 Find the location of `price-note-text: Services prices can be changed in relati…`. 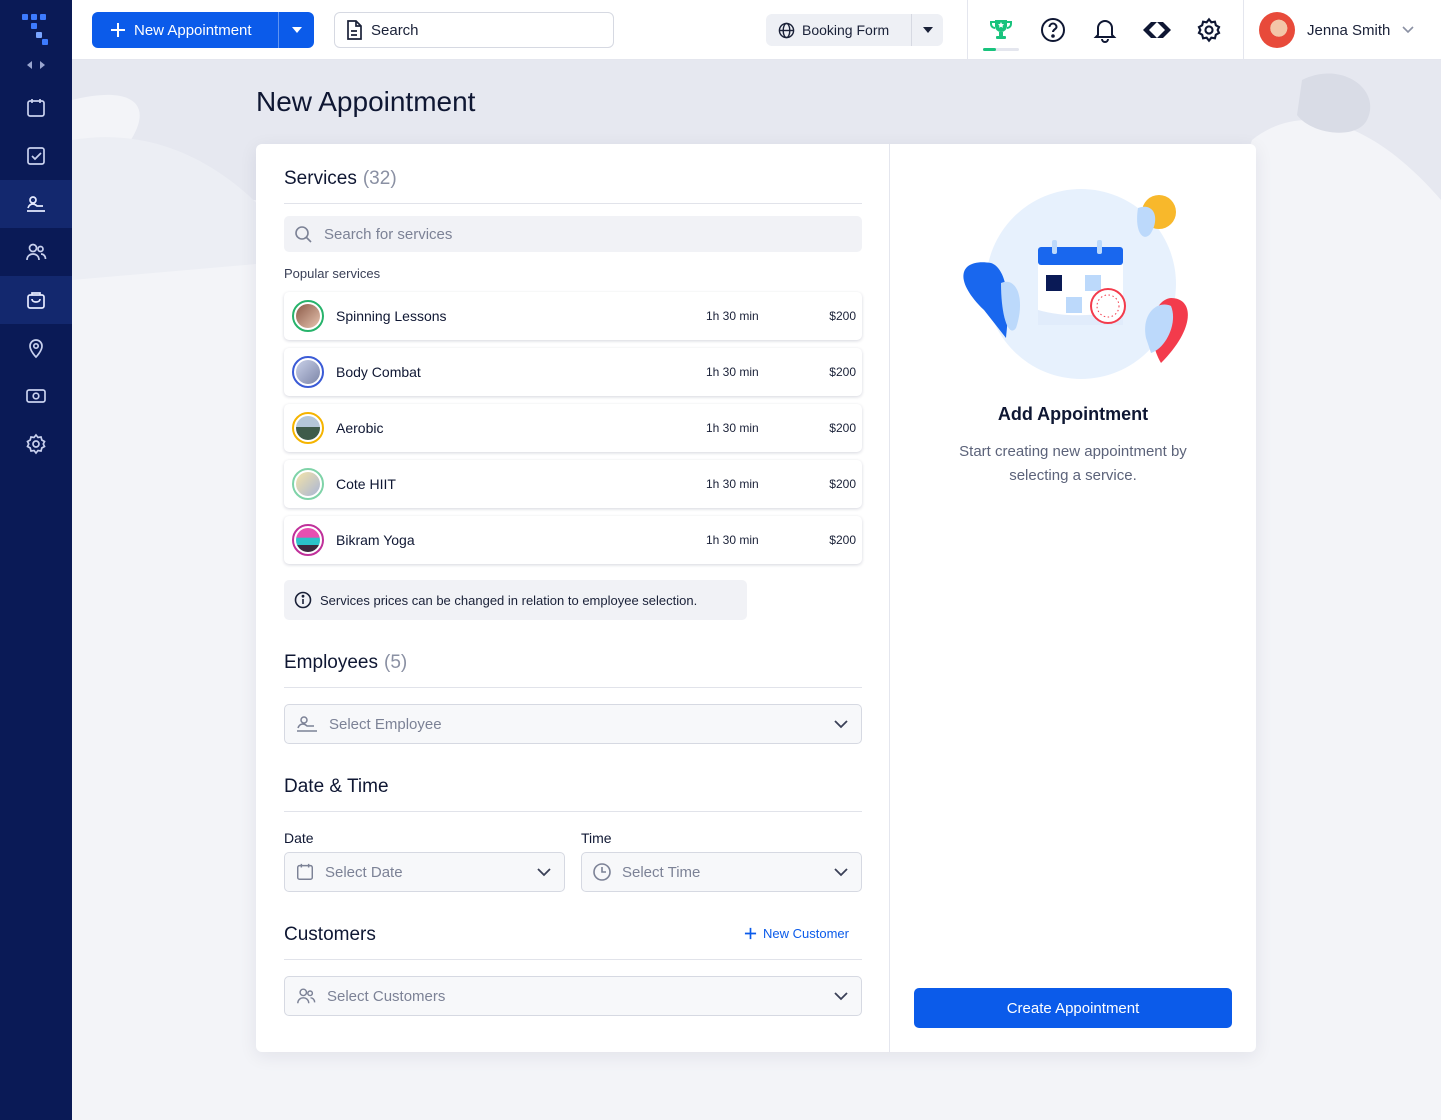

price-note-text: Services prices can be changed in relati… is located at coordinates (509, 600).